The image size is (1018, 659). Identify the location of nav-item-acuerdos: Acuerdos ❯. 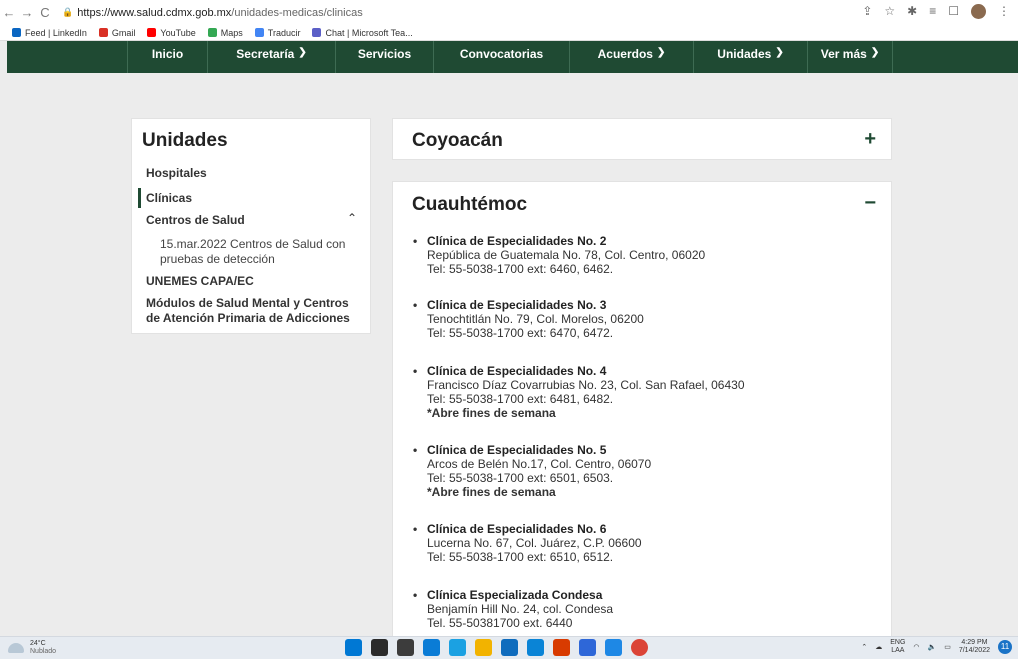
(632, 57).